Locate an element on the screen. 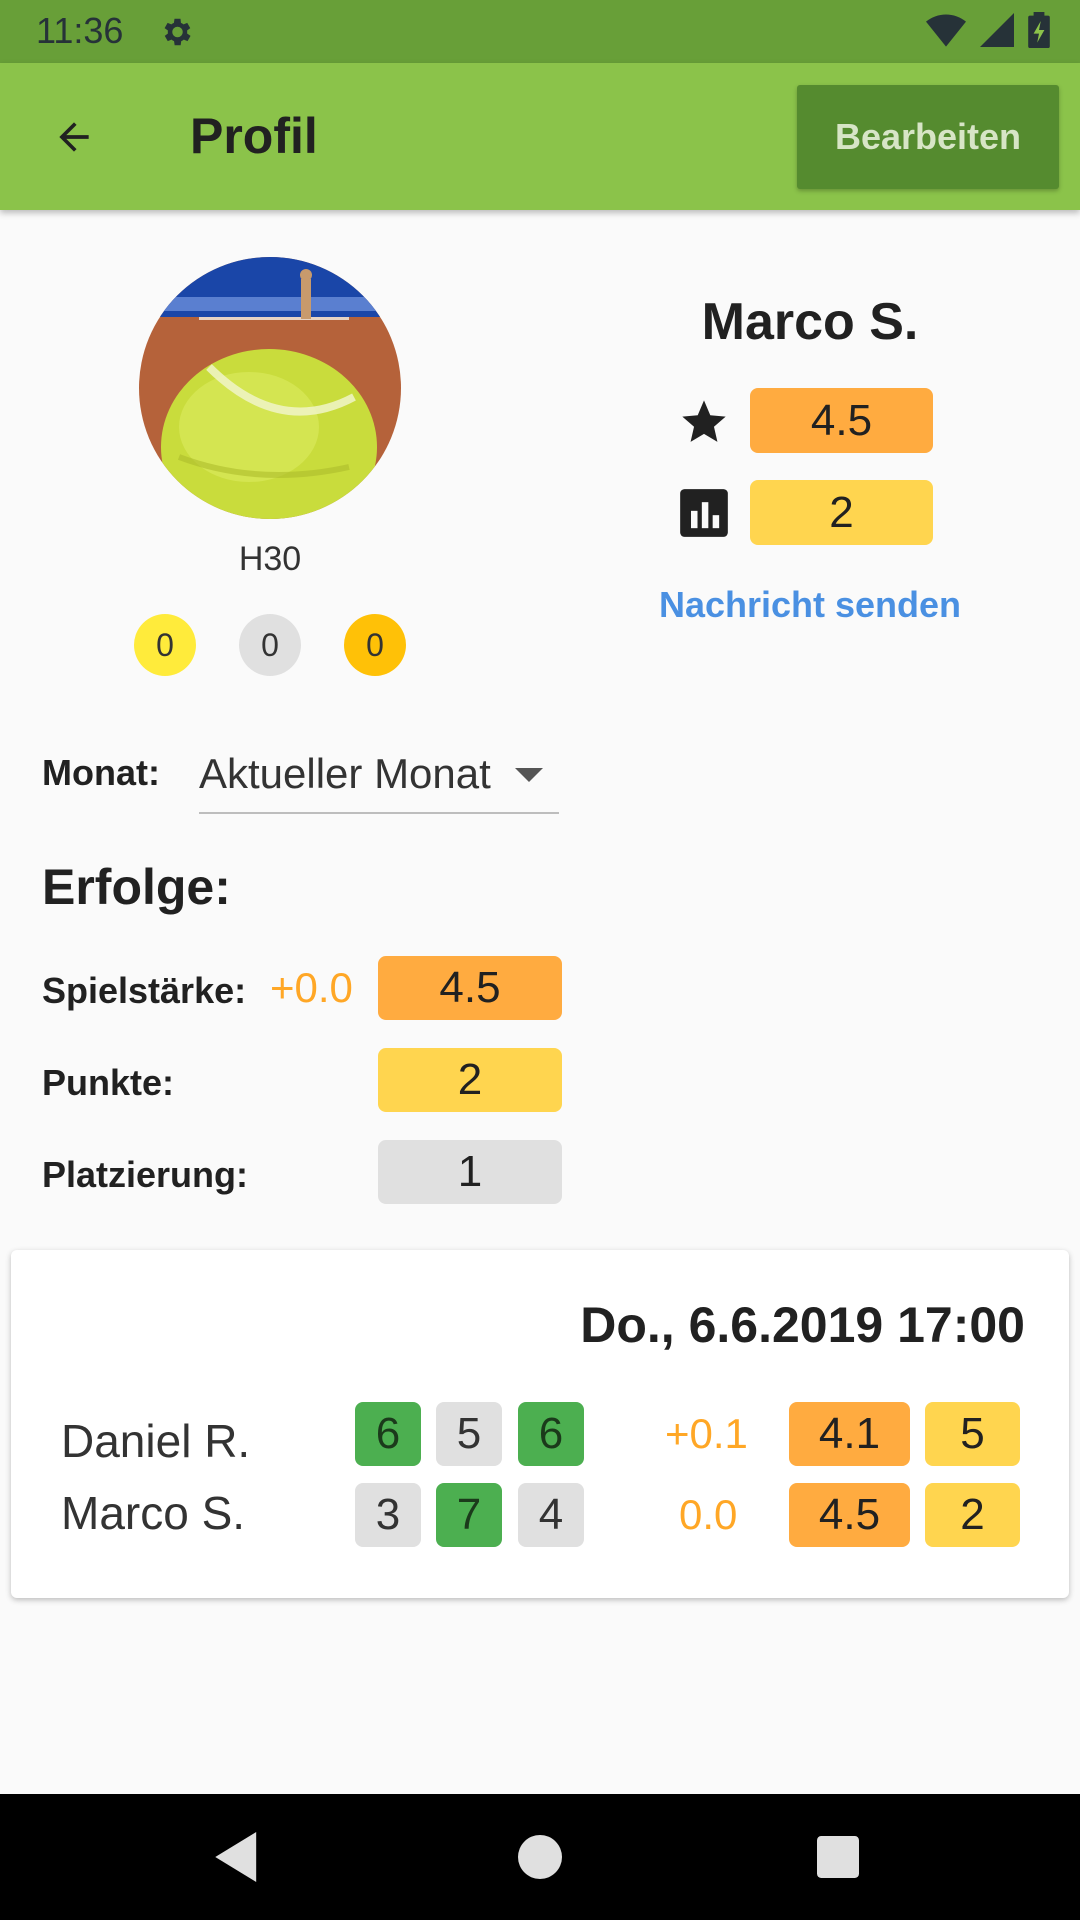 The height and width of the screenshot is (1920, 1080). dropdown-arrow-icon is located at coordinates (529, 775).